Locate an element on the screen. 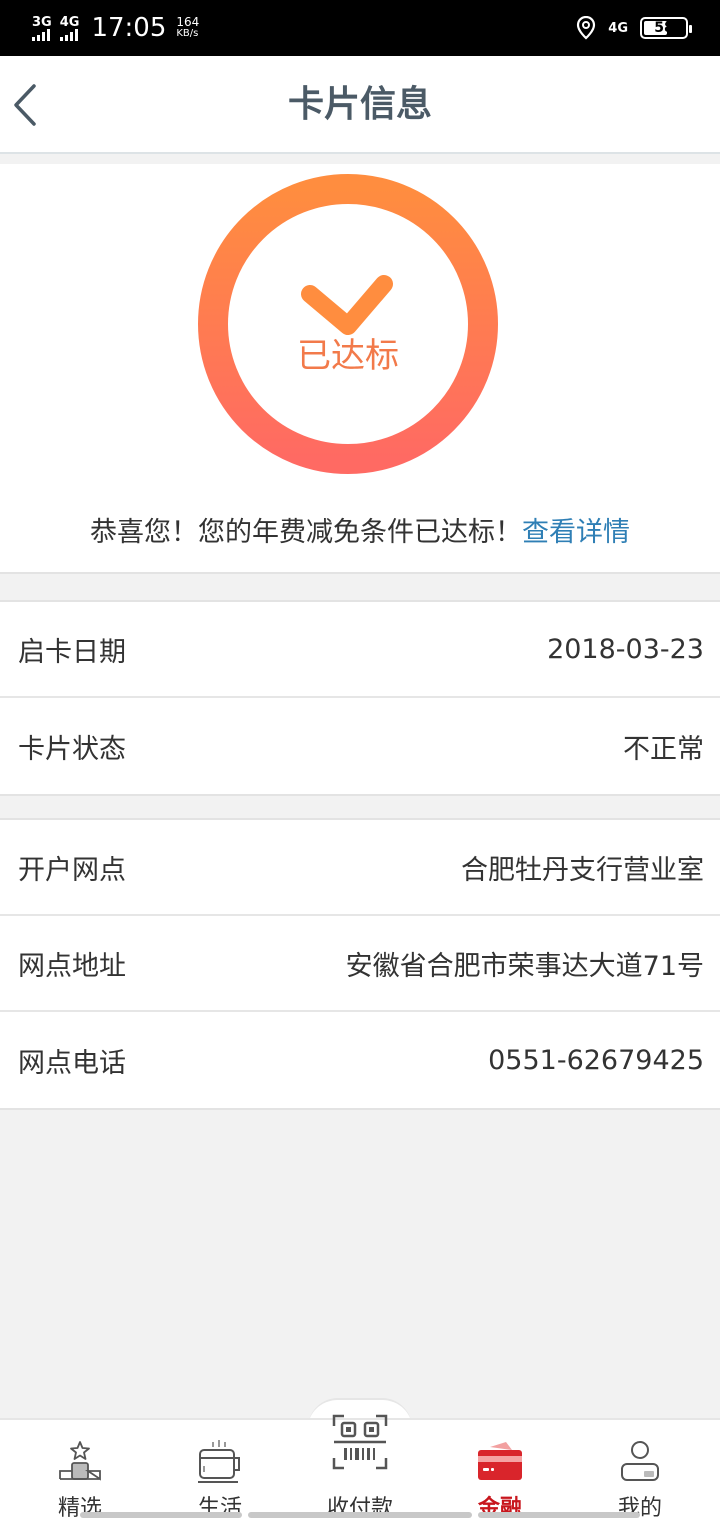  bottom-tab-bar: 精选 生活 收付款 金融 我的 is located at coordinates (360, 1467).